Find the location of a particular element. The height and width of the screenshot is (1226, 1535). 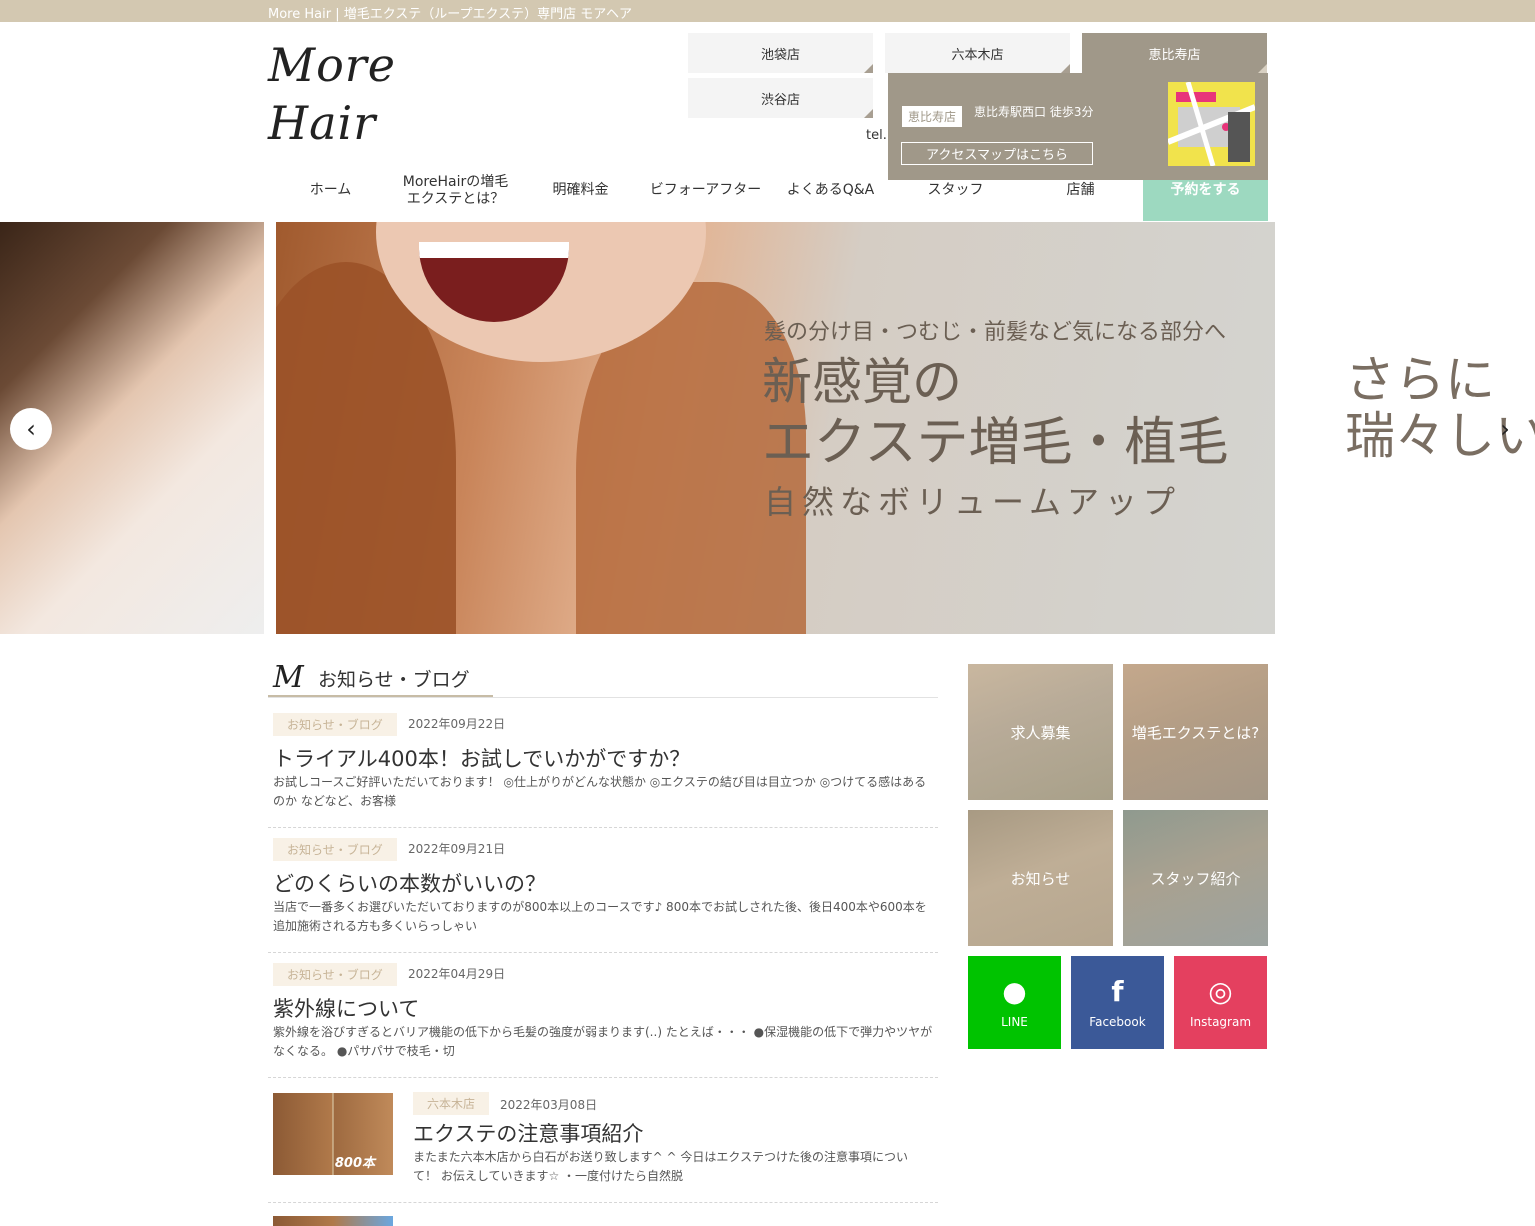

access-map-label: アクセスマップはこちら is located at coordinates (997, 155).